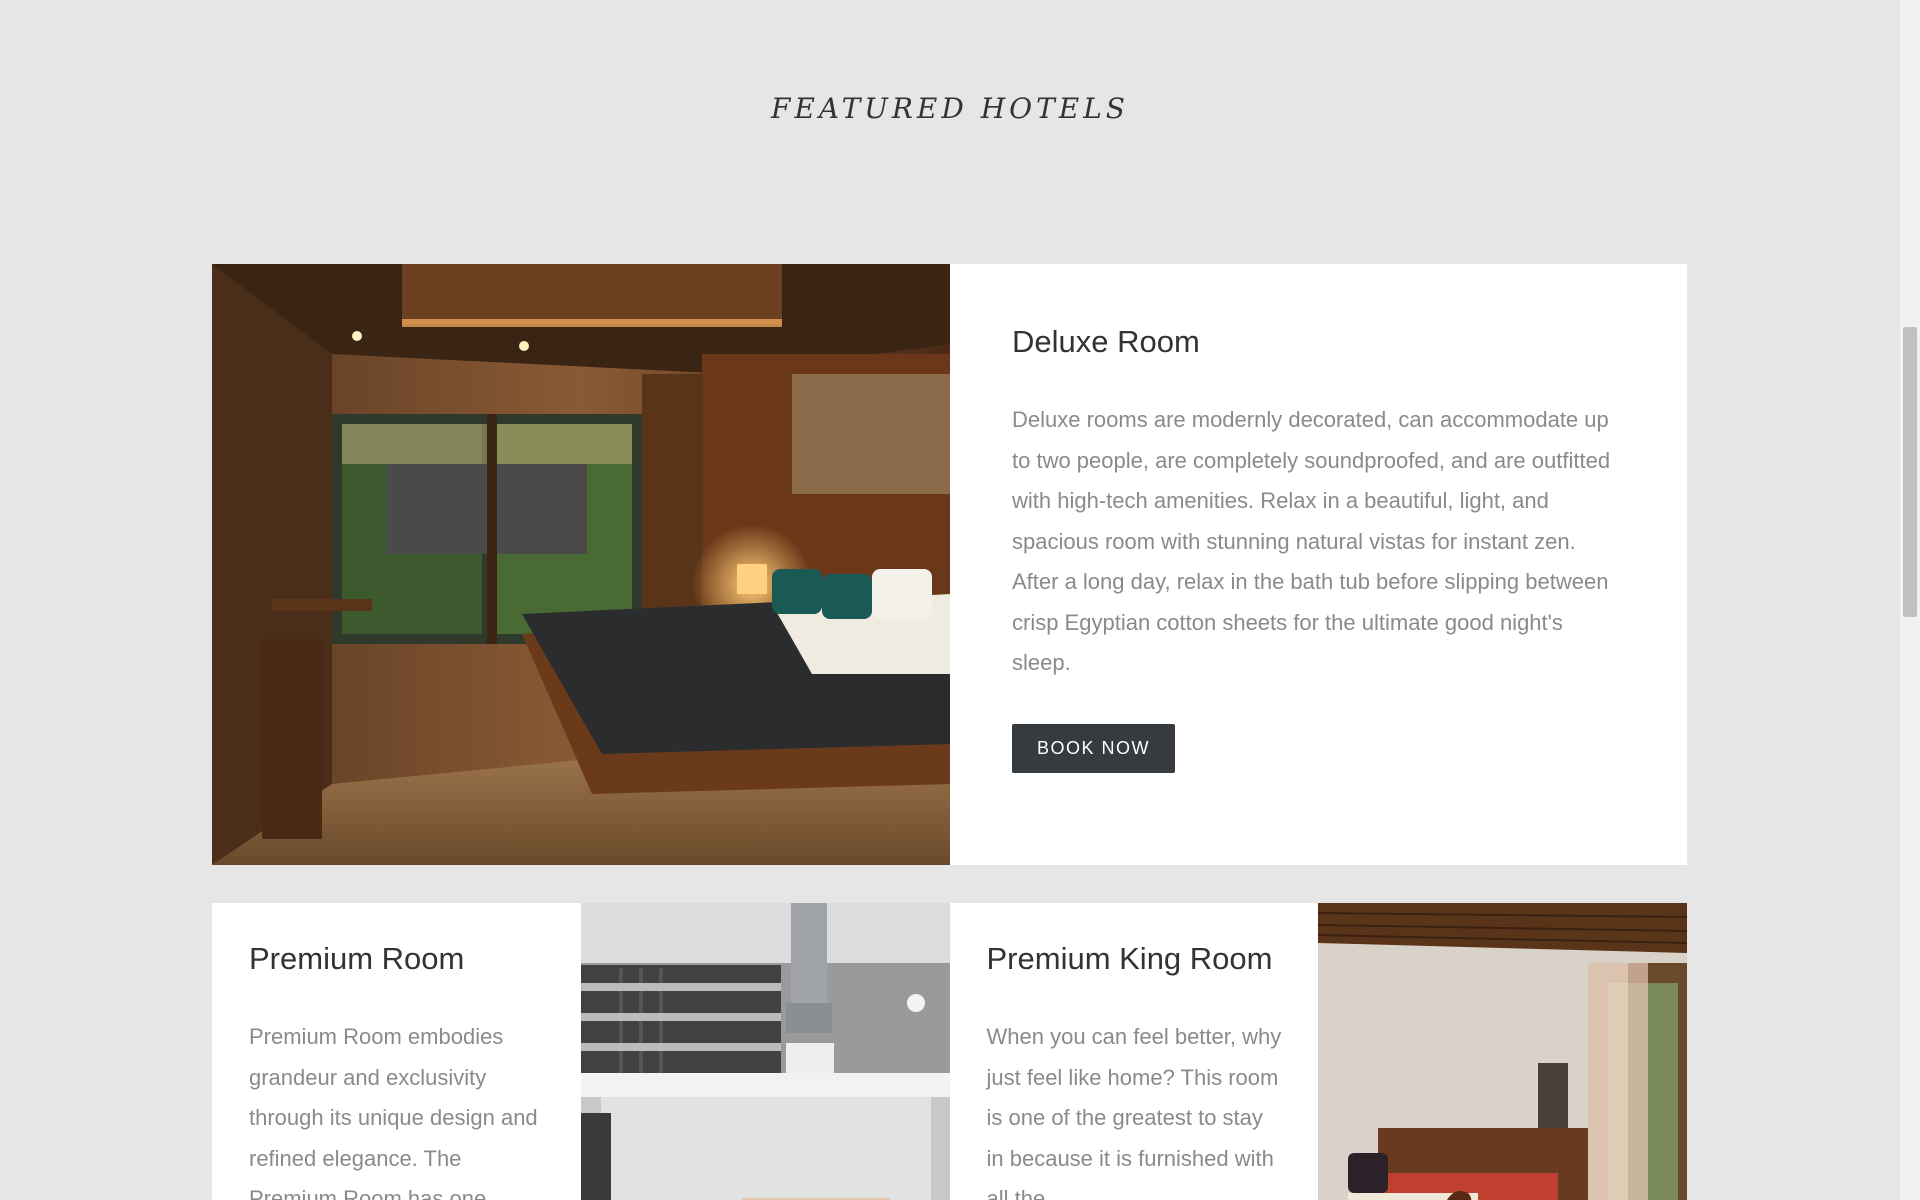 The height and width of the screenshot is (1200, 1920). Describe the element at coordinates (357, 958) in the screenshot. I see `room-title: Premium Room` at that location.